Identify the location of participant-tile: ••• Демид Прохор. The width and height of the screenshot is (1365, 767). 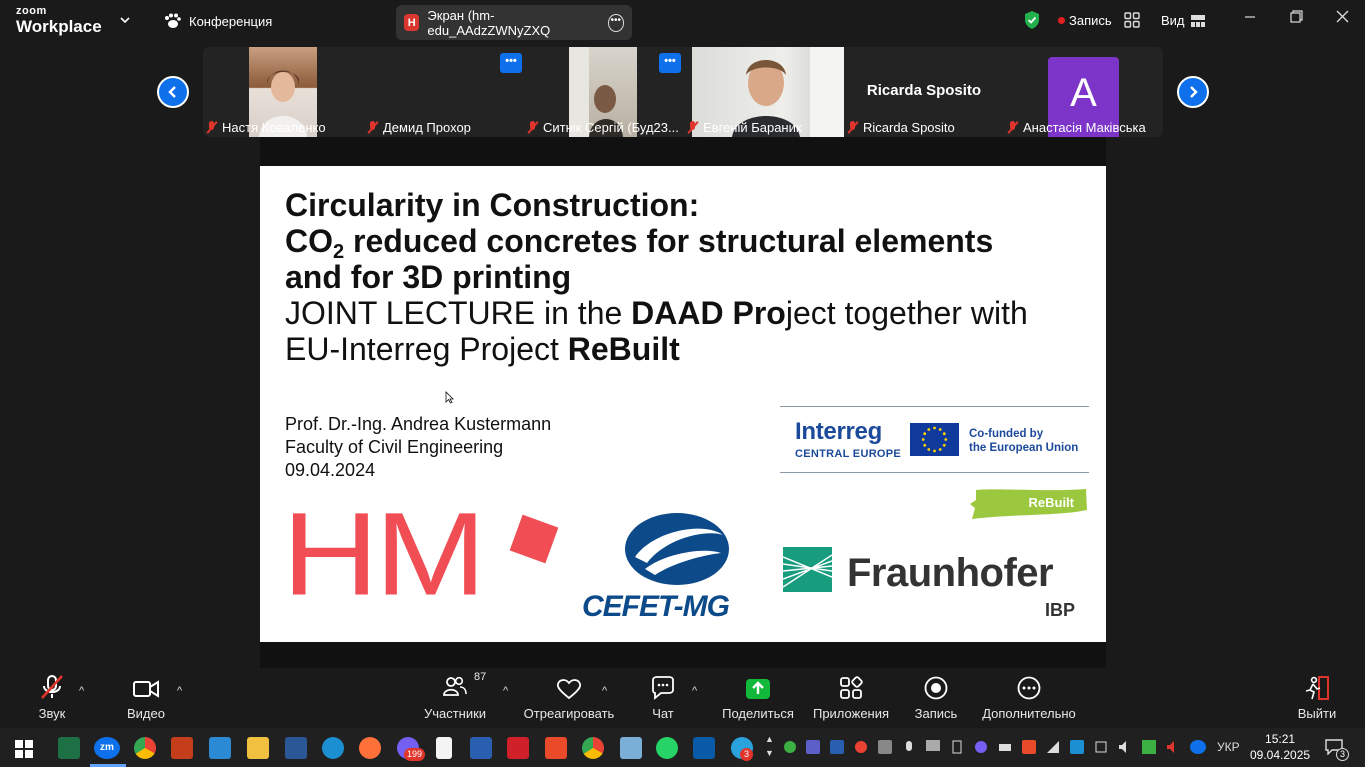
(444, 92).